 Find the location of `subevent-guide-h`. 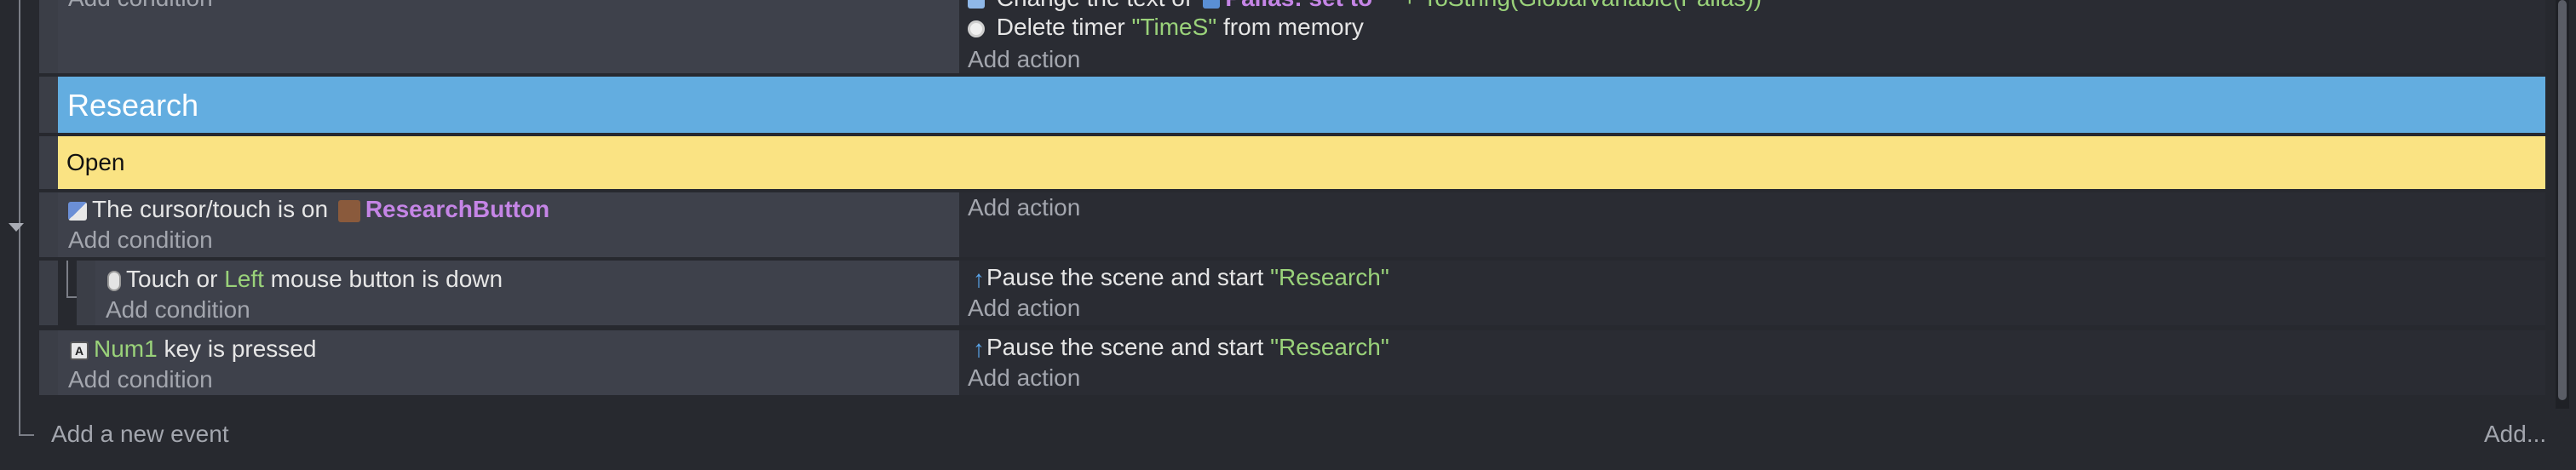

subevent-guide-h is located at coordinates (71, 297).